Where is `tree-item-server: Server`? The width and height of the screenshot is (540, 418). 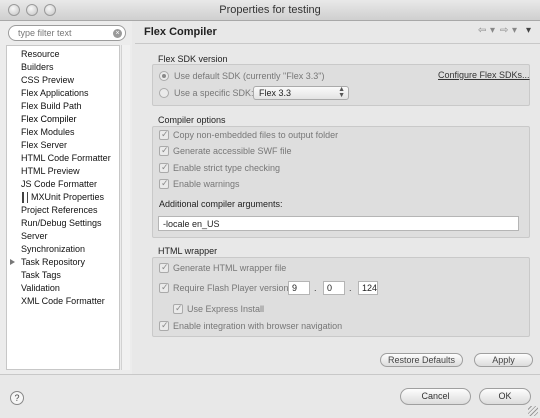 tree-item-server: Server is located at coordinates (34, 237).